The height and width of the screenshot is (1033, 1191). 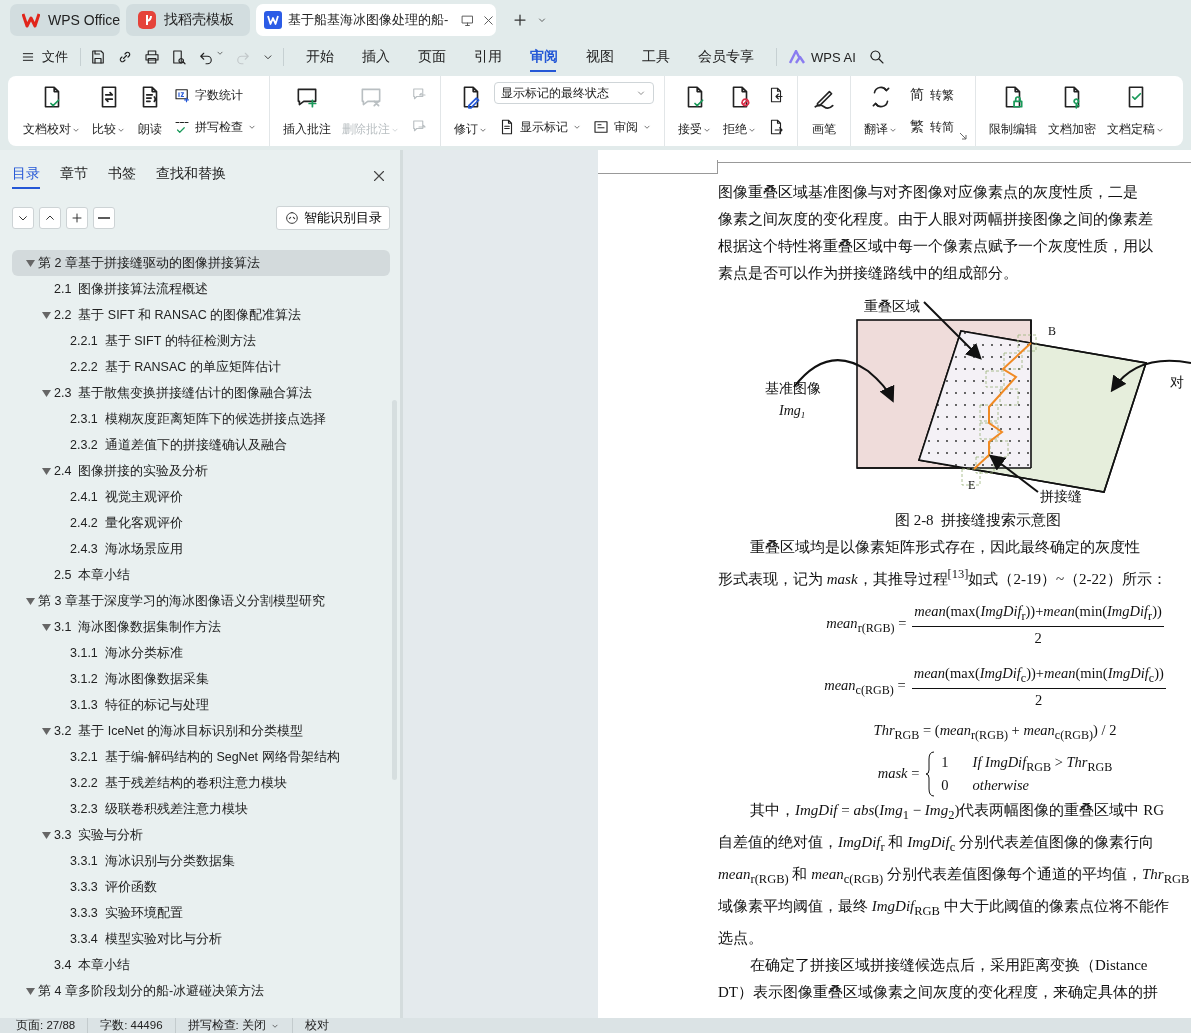 I want to click on toc-item: 2.3.2 通道差值下的拼接缝确认及融合, so click(x=201, y=445).